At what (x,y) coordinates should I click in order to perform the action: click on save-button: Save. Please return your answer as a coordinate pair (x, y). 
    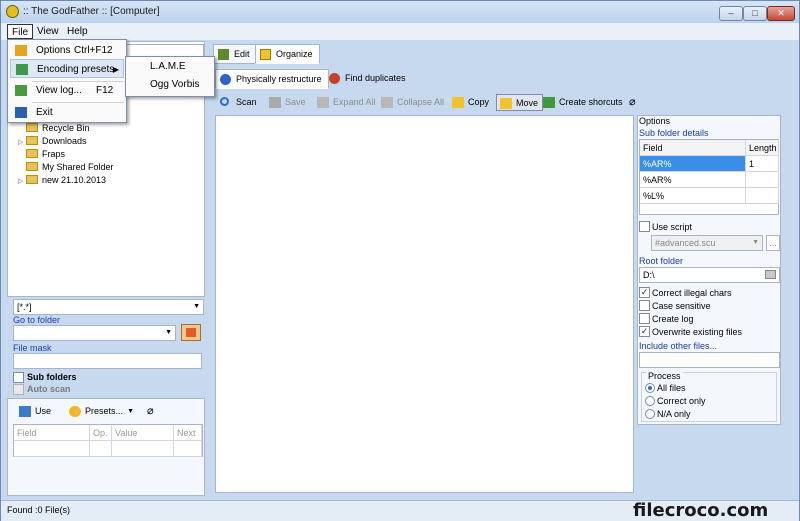
    Looking at the image, I should click on (288, 102).